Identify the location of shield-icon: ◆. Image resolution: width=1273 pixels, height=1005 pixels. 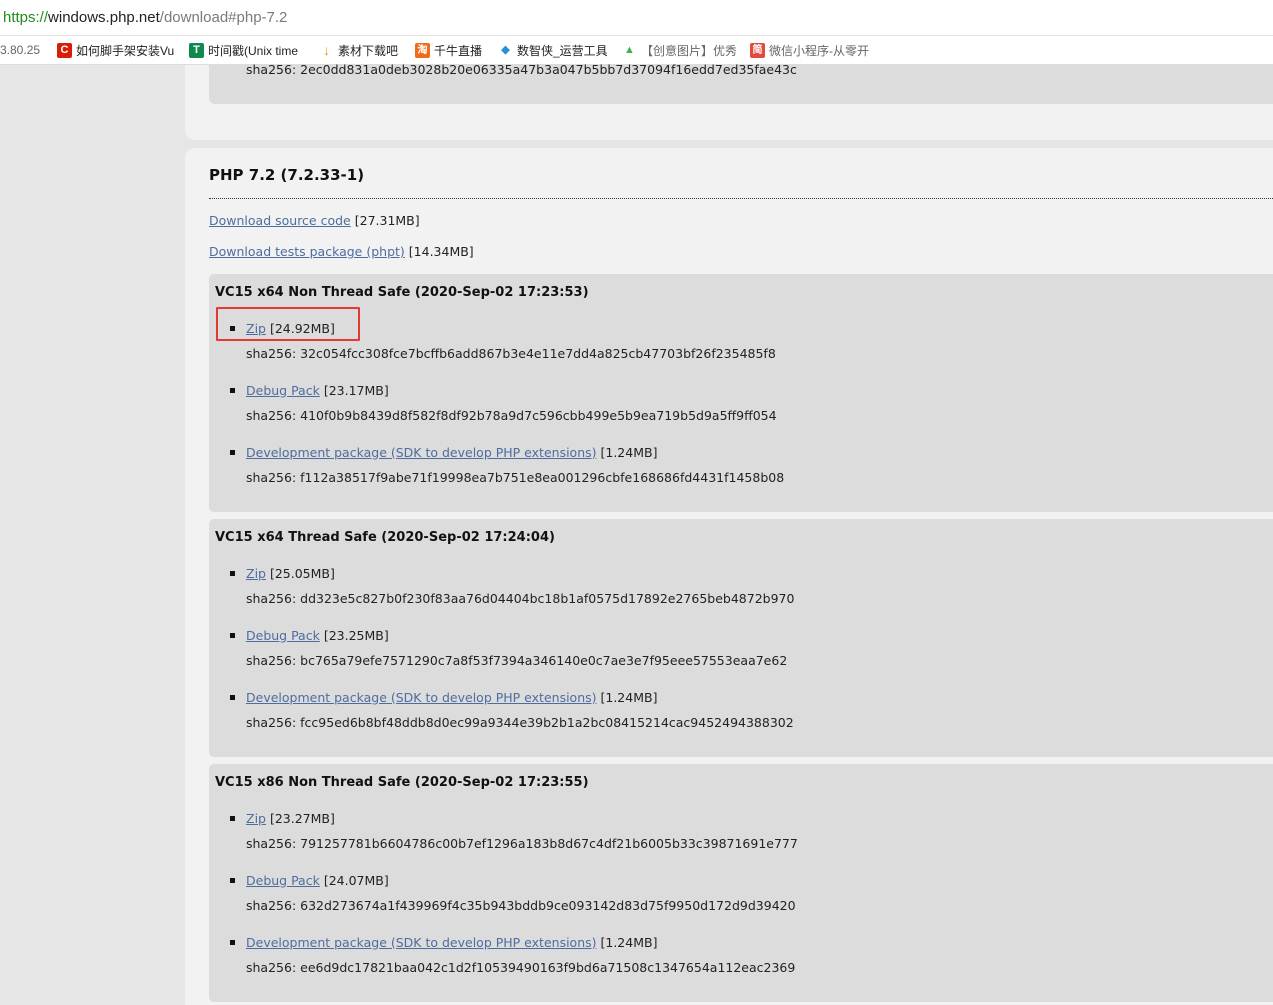
(505, 49).